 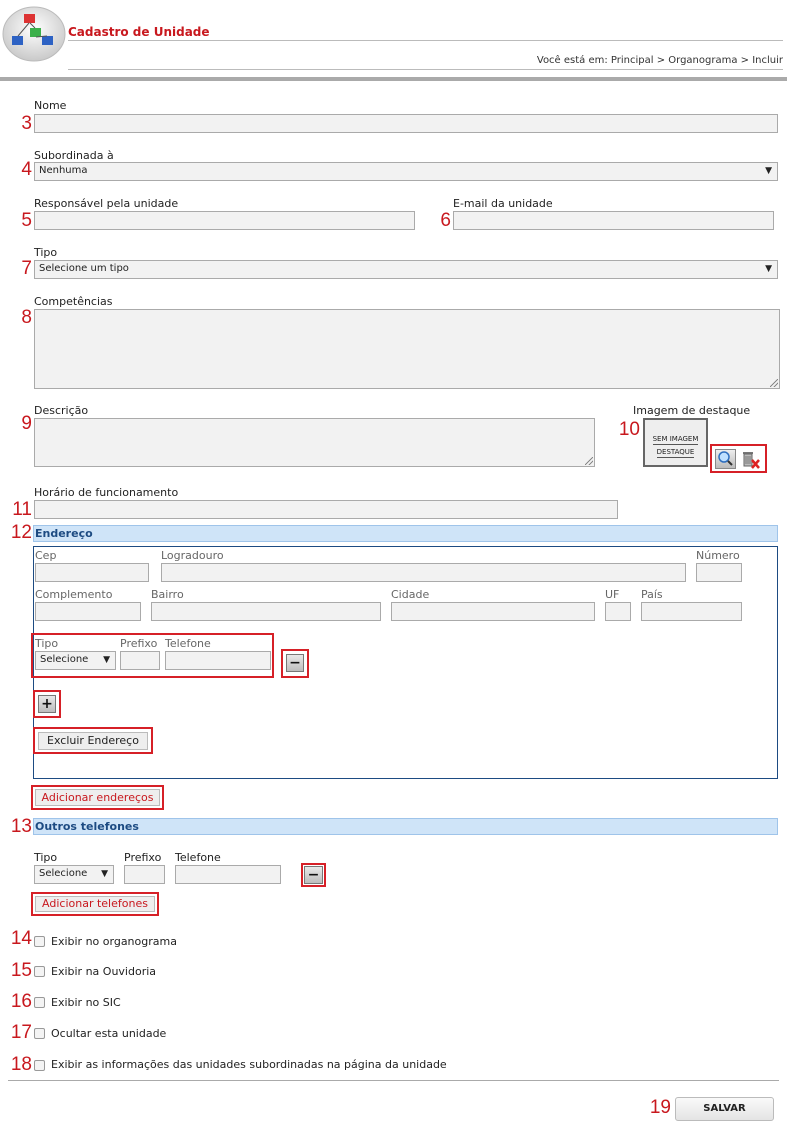 What do you see at coordinates (61, 410) in the screenshot?
I see `descricao-label: Descrição` at bounding box center [61, 410].